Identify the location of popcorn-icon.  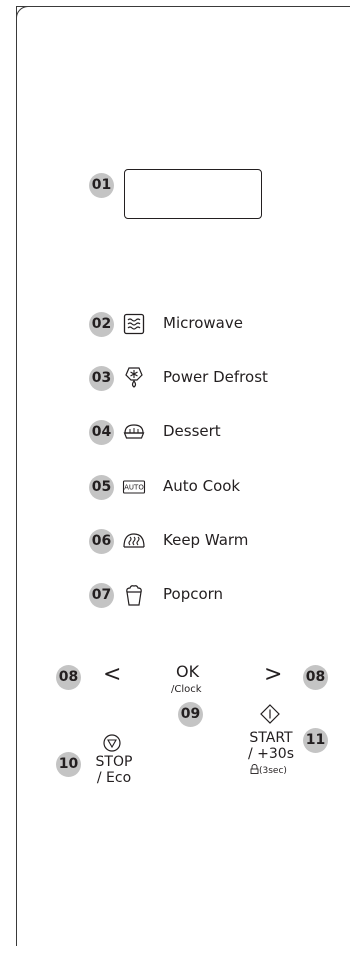
(134, 595).